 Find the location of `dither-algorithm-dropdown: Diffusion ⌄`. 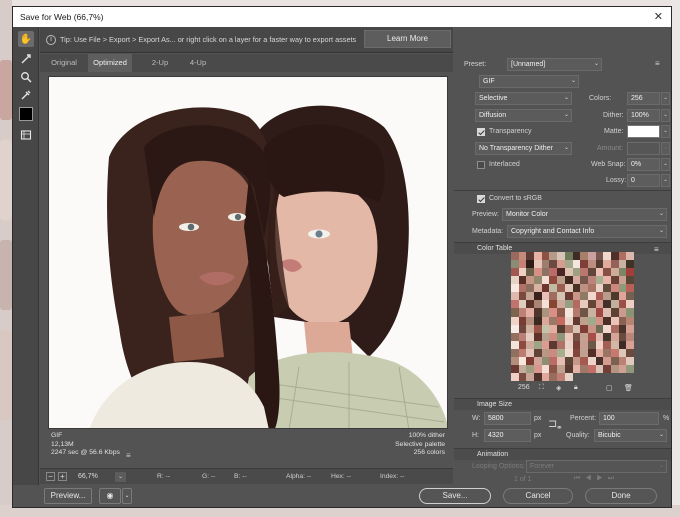

dither-algorithm-dropdown: Diffusion ⌄ is located at coordinates (523, 115).